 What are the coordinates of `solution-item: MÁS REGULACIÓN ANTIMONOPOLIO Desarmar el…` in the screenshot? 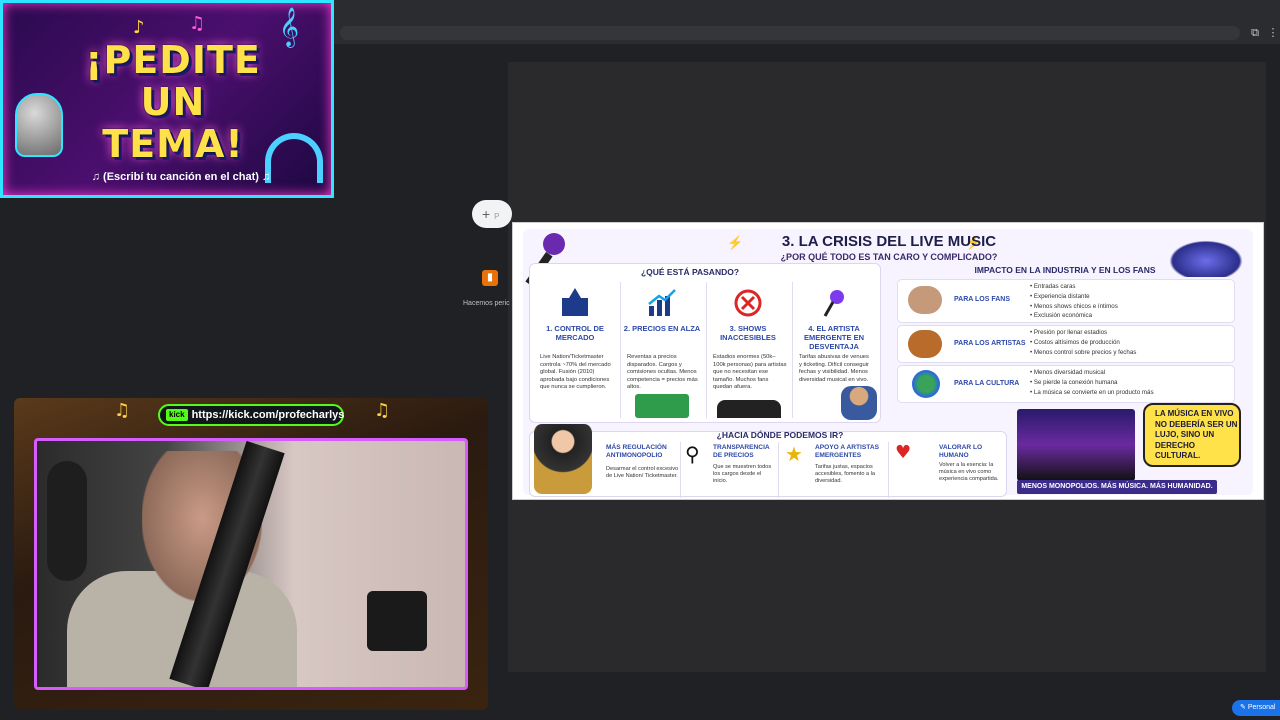 It's located at (609, 461).